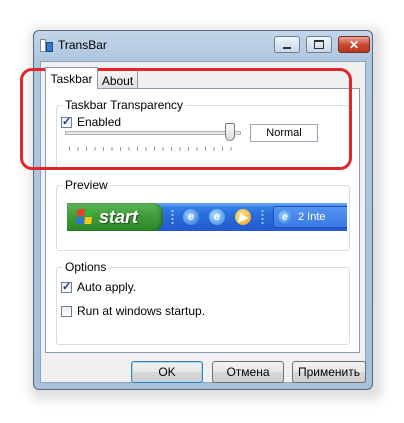  What do you see at coordinates (66, 311) in the screenshot?
I see `run-at-startup-checkbox-box` at bounding box center [66, 311].